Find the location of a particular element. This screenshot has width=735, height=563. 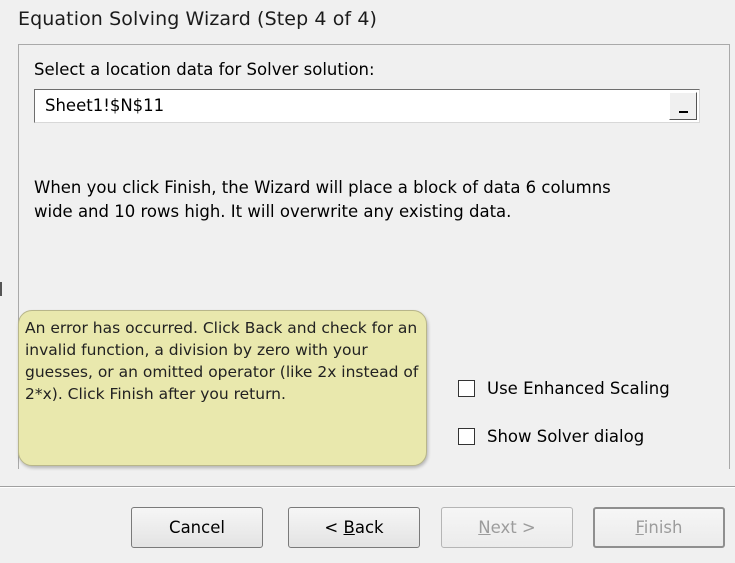

enhanced-scaling-checkbox is located at coordinates (466, 388).